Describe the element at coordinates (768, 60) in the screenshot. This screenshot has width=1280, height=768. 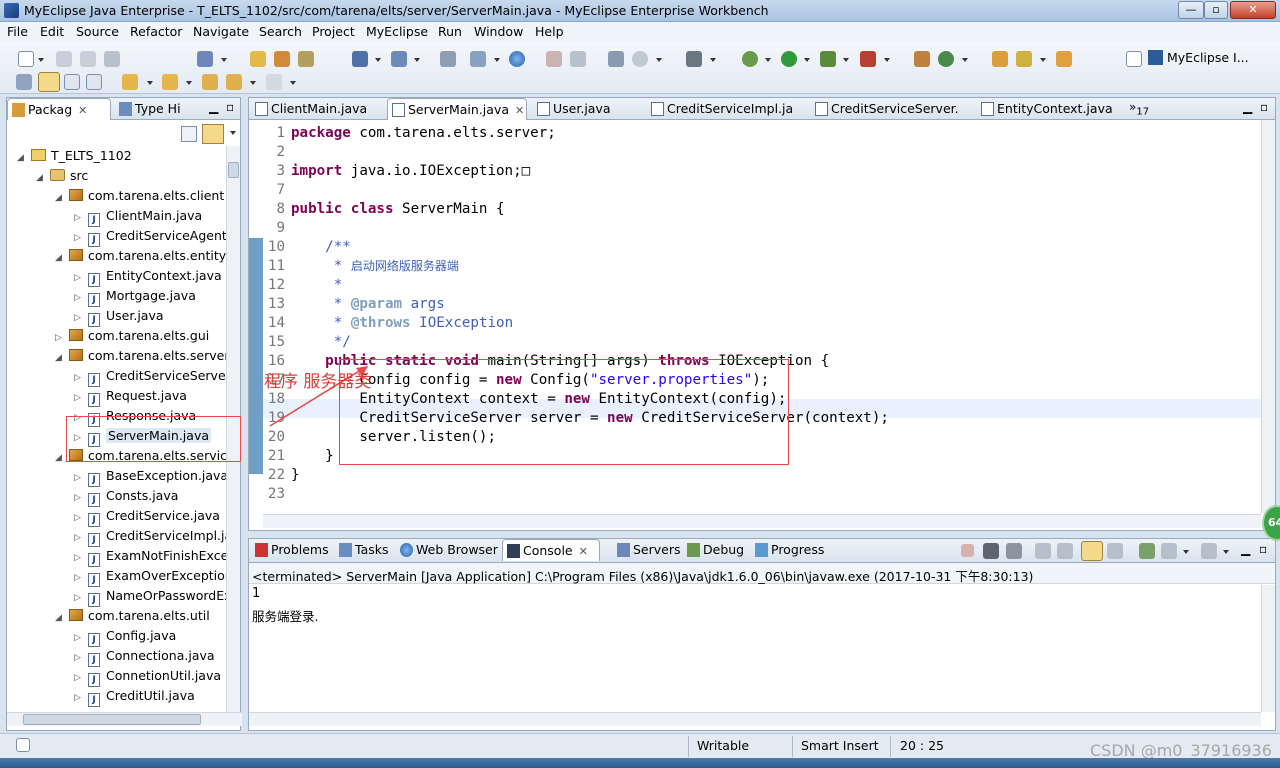
I see `debug-dropdown-icon` at that location.